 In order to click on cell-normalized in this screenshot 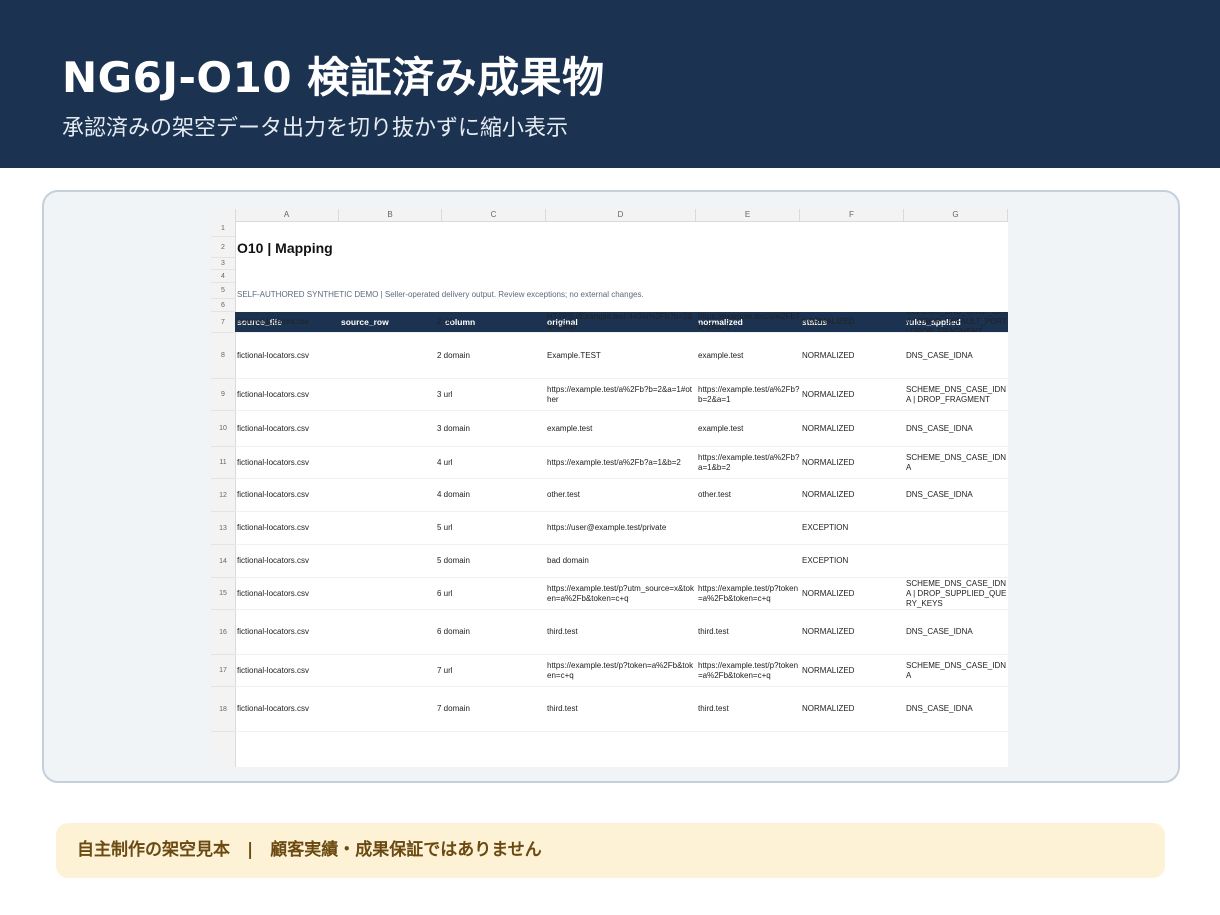, I will do `click(749, 561)`.